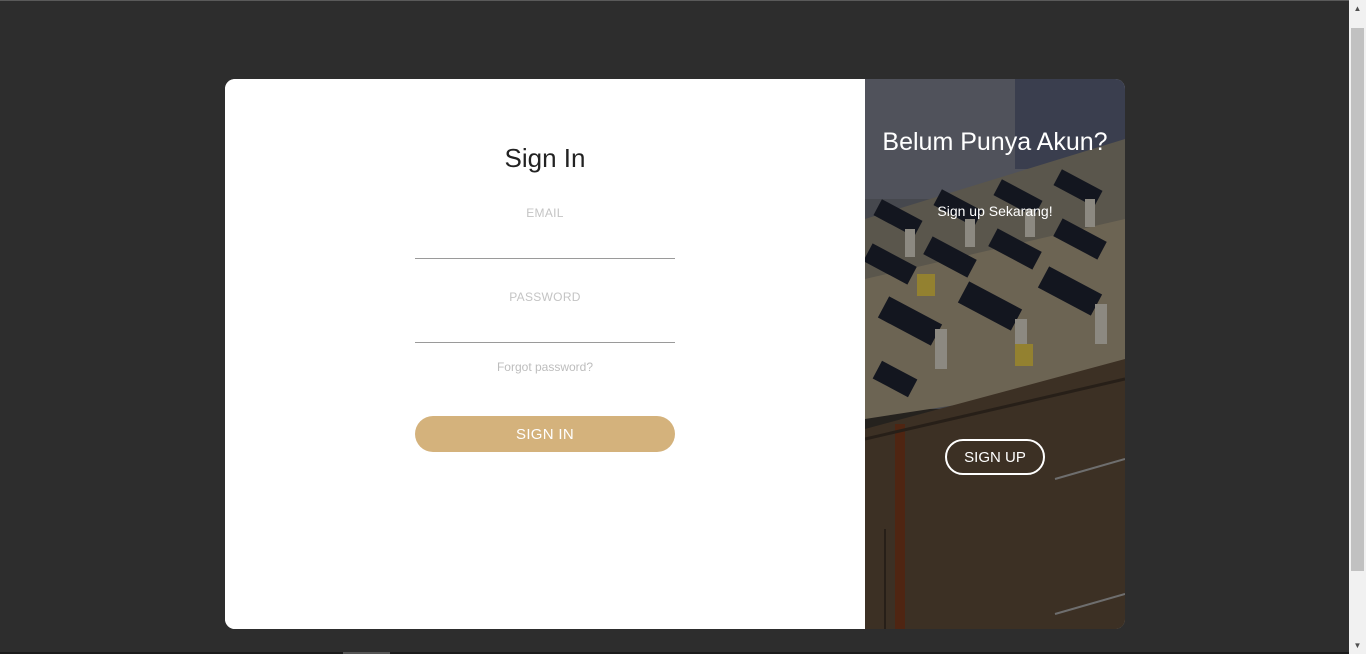 This screenshot has width=1366, height=654. Describe the element at coordinates (545, 245) in the screenshot. I see `email-input` at that location.